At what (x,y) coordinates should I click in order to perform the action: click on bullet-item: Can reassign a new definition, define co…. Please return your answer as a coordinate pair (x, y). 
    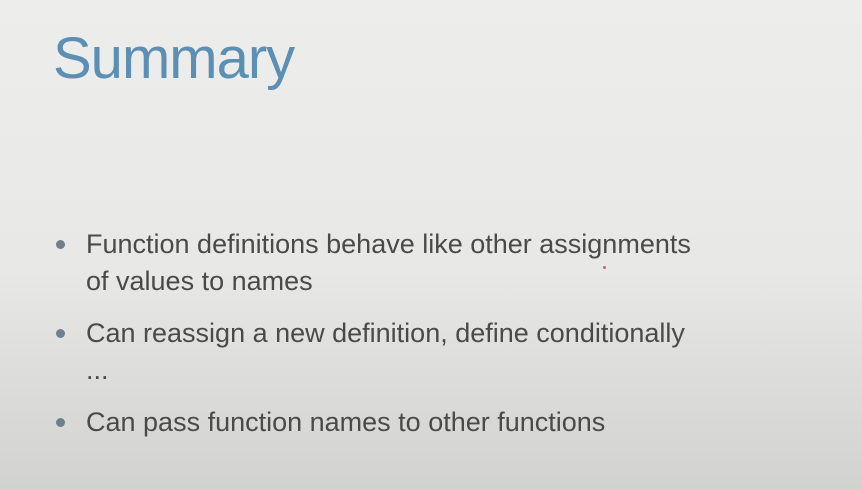
    Looking at the image, I should click on (451, 352).